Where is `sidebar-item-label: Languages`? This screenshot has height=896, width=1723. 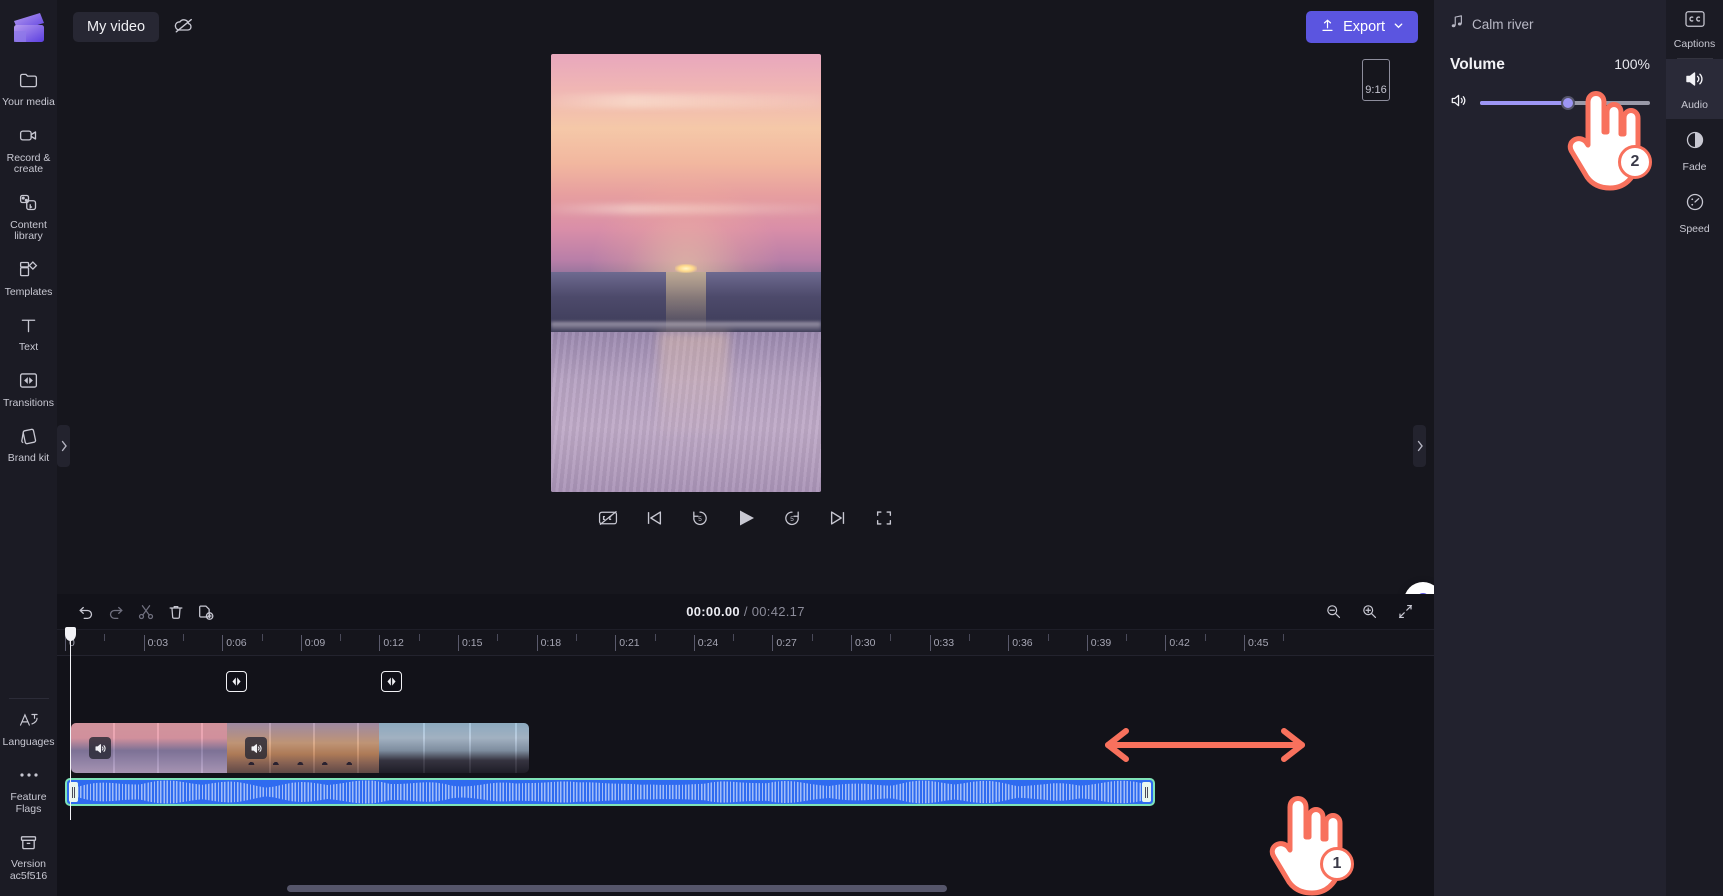 sidebar-item-label: Languages is located at coordinates (28, 741).